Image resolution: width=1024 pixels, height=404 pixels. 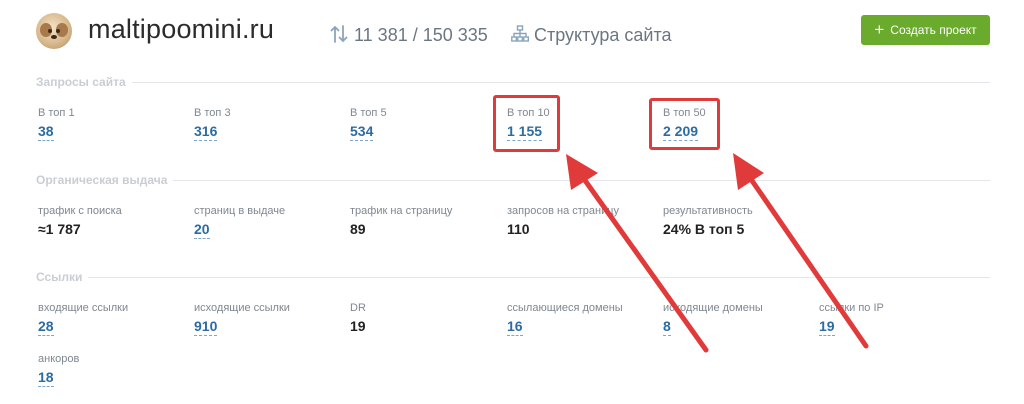 What do you see at coordinates (563, 222) in the screenshot?
I see `metric-queries-per-page: запросов на страницу 110` at bounding box center [563, 222].